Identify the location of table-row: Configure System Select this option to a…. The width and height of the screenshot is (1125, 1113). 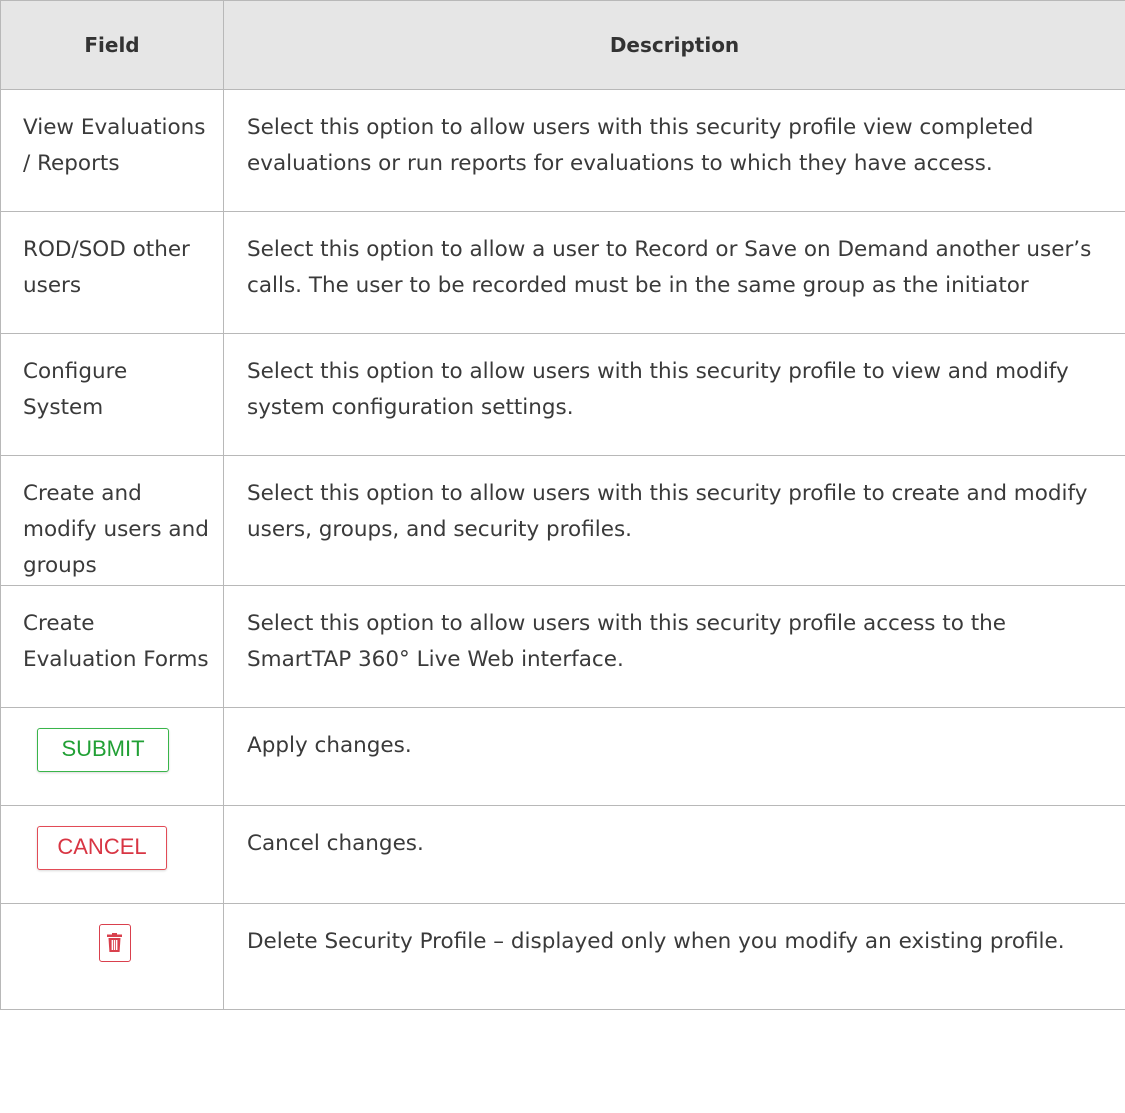
(562, 394).